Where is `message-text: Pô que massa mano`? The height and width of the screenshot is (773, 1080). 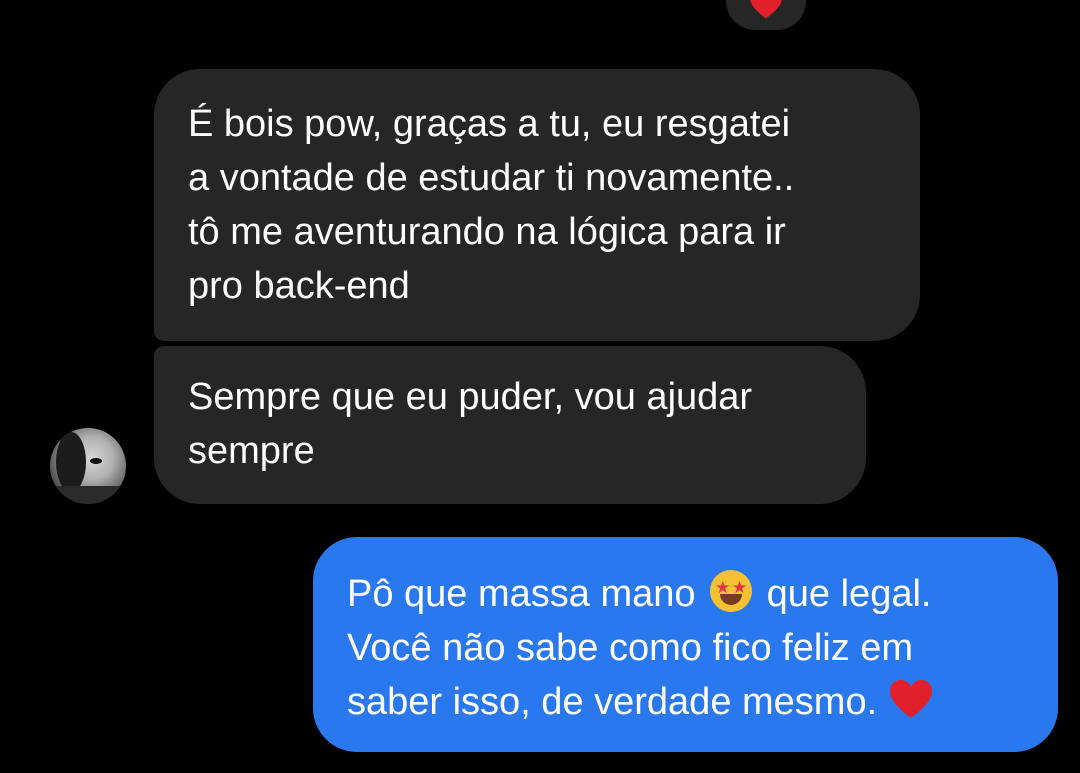
message-text: Pô que massa mano is located at coordinates (521, 594).